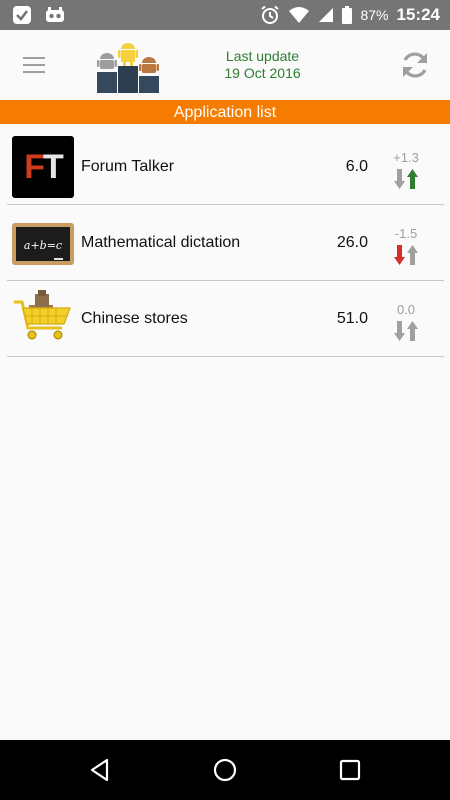 This screenshot has width=450, height=800. I want to click on wifi-icon, so click(299, 15).